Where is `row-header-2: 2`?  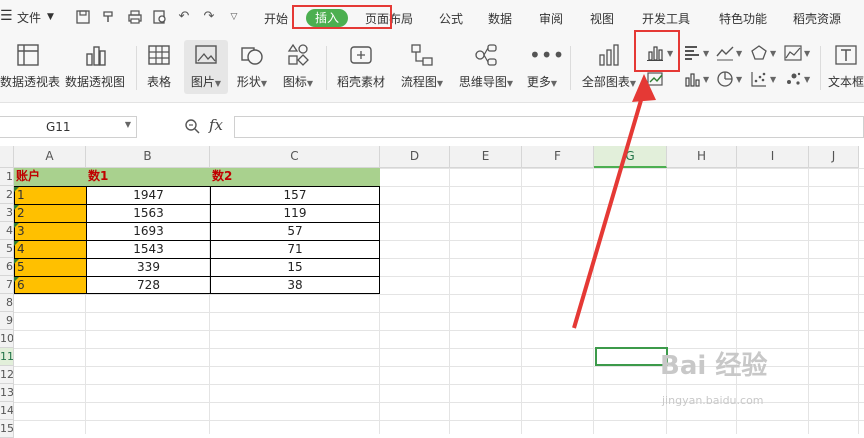 row-header-2: 2 is located at coordinates (7, 195).